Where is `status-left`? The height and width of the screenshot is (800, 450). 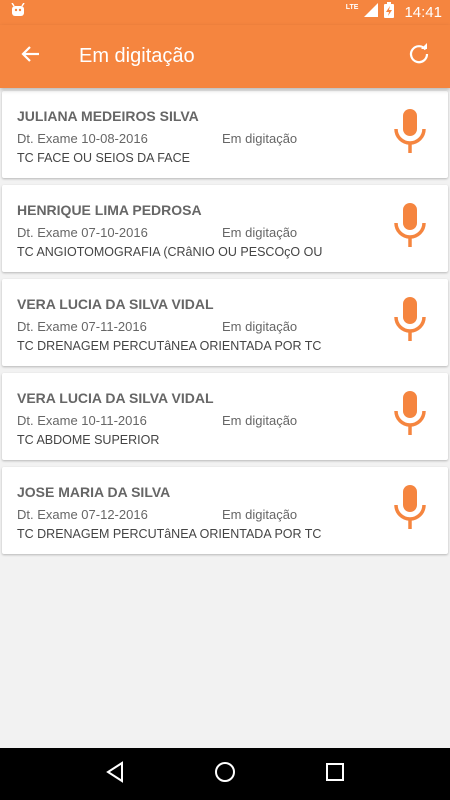
status-left is located at coordinates (18, 12).